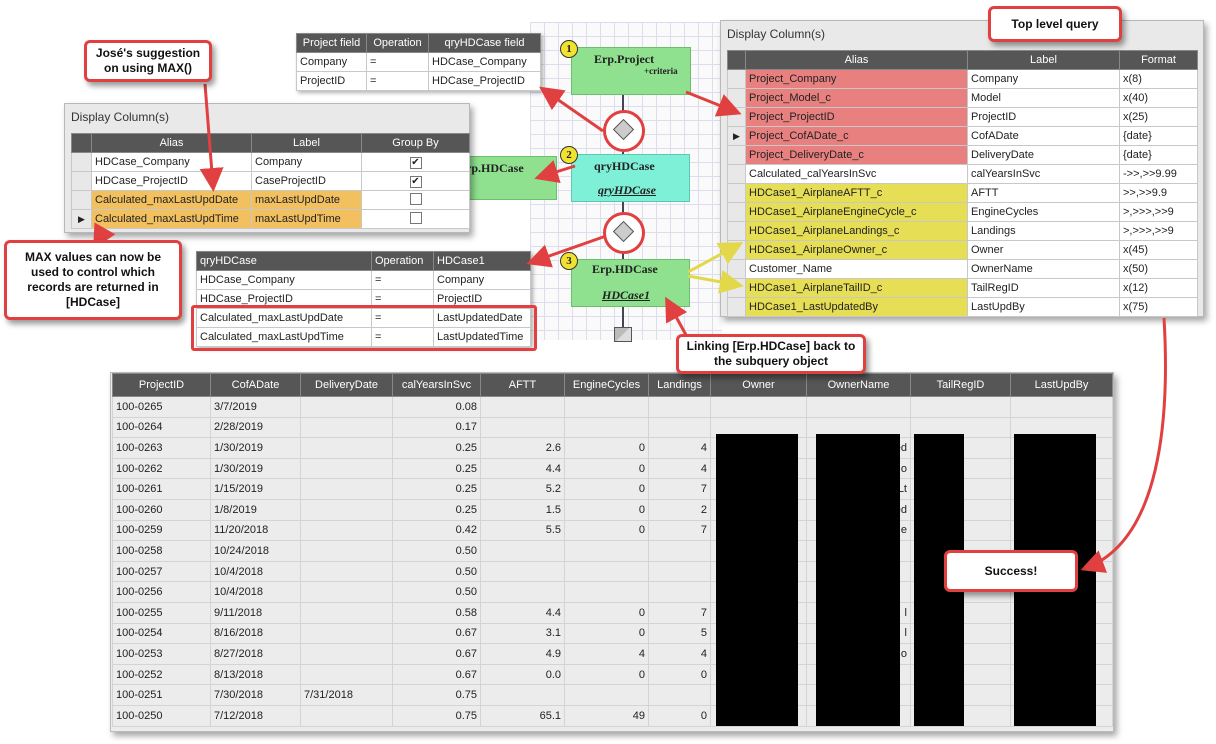 Image resolution: width=1216 pixels, height=744 pixels. What do you see at coordinates (1011, 571) in the screenshot?
I see `callout-success: Success!` at bounding box center [1011, 571].